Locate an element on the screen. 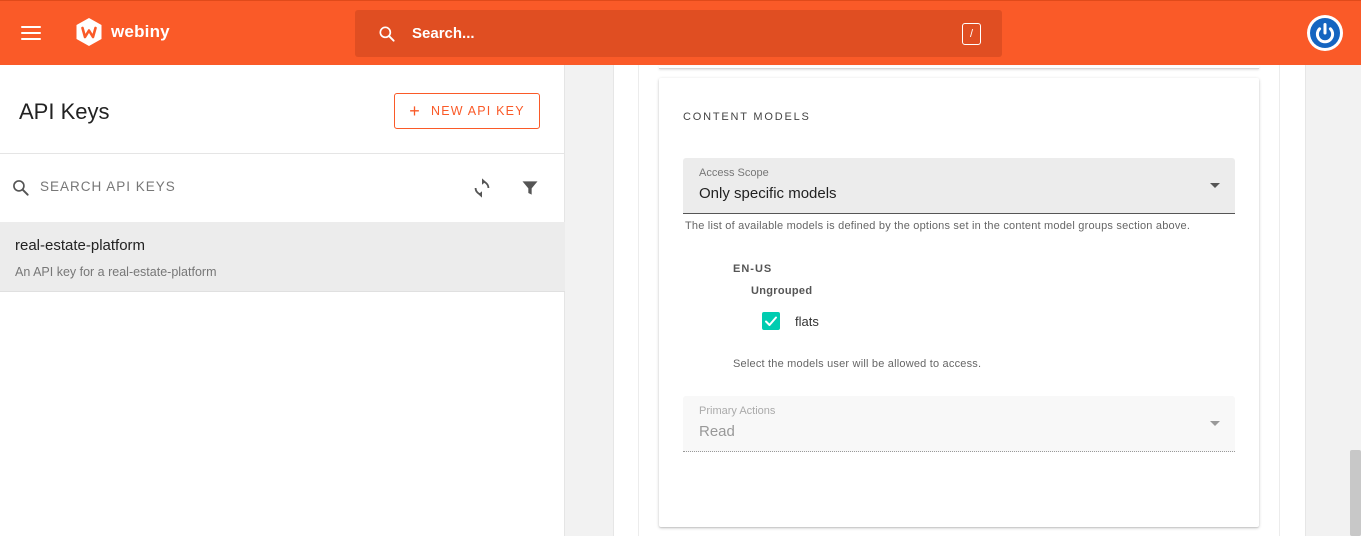  model-group-label: Ungrouped is located at coordinates (782, 291).